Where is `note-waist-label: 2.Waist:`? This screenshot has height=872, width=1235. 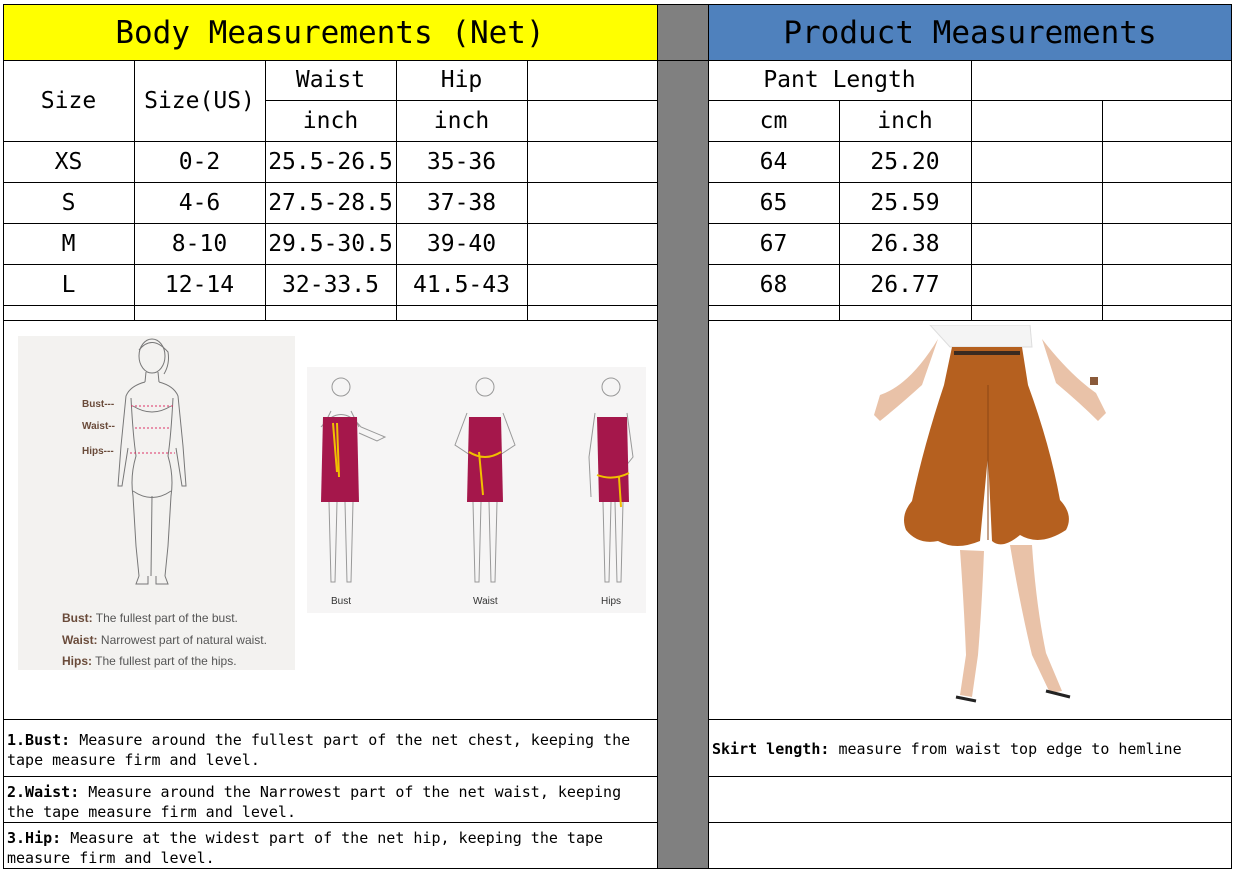
note-waist-label: 2.Waist: is located at coordinates (43, 792).